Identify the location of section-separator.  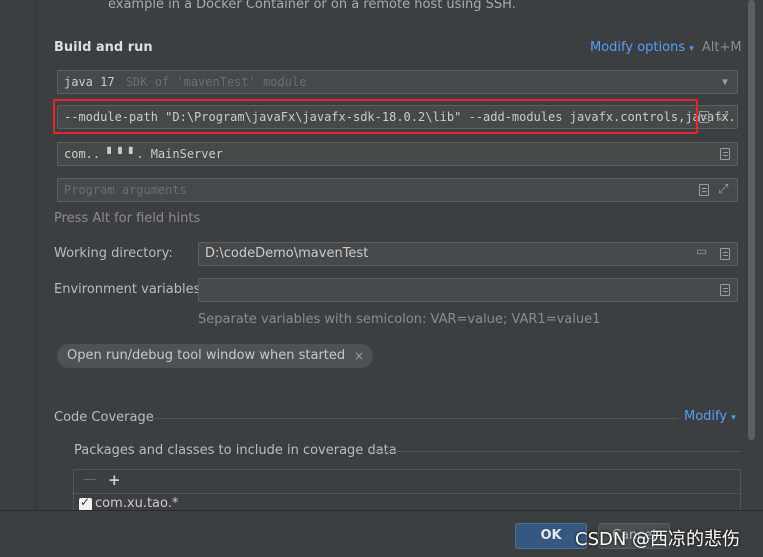
(415, 418).